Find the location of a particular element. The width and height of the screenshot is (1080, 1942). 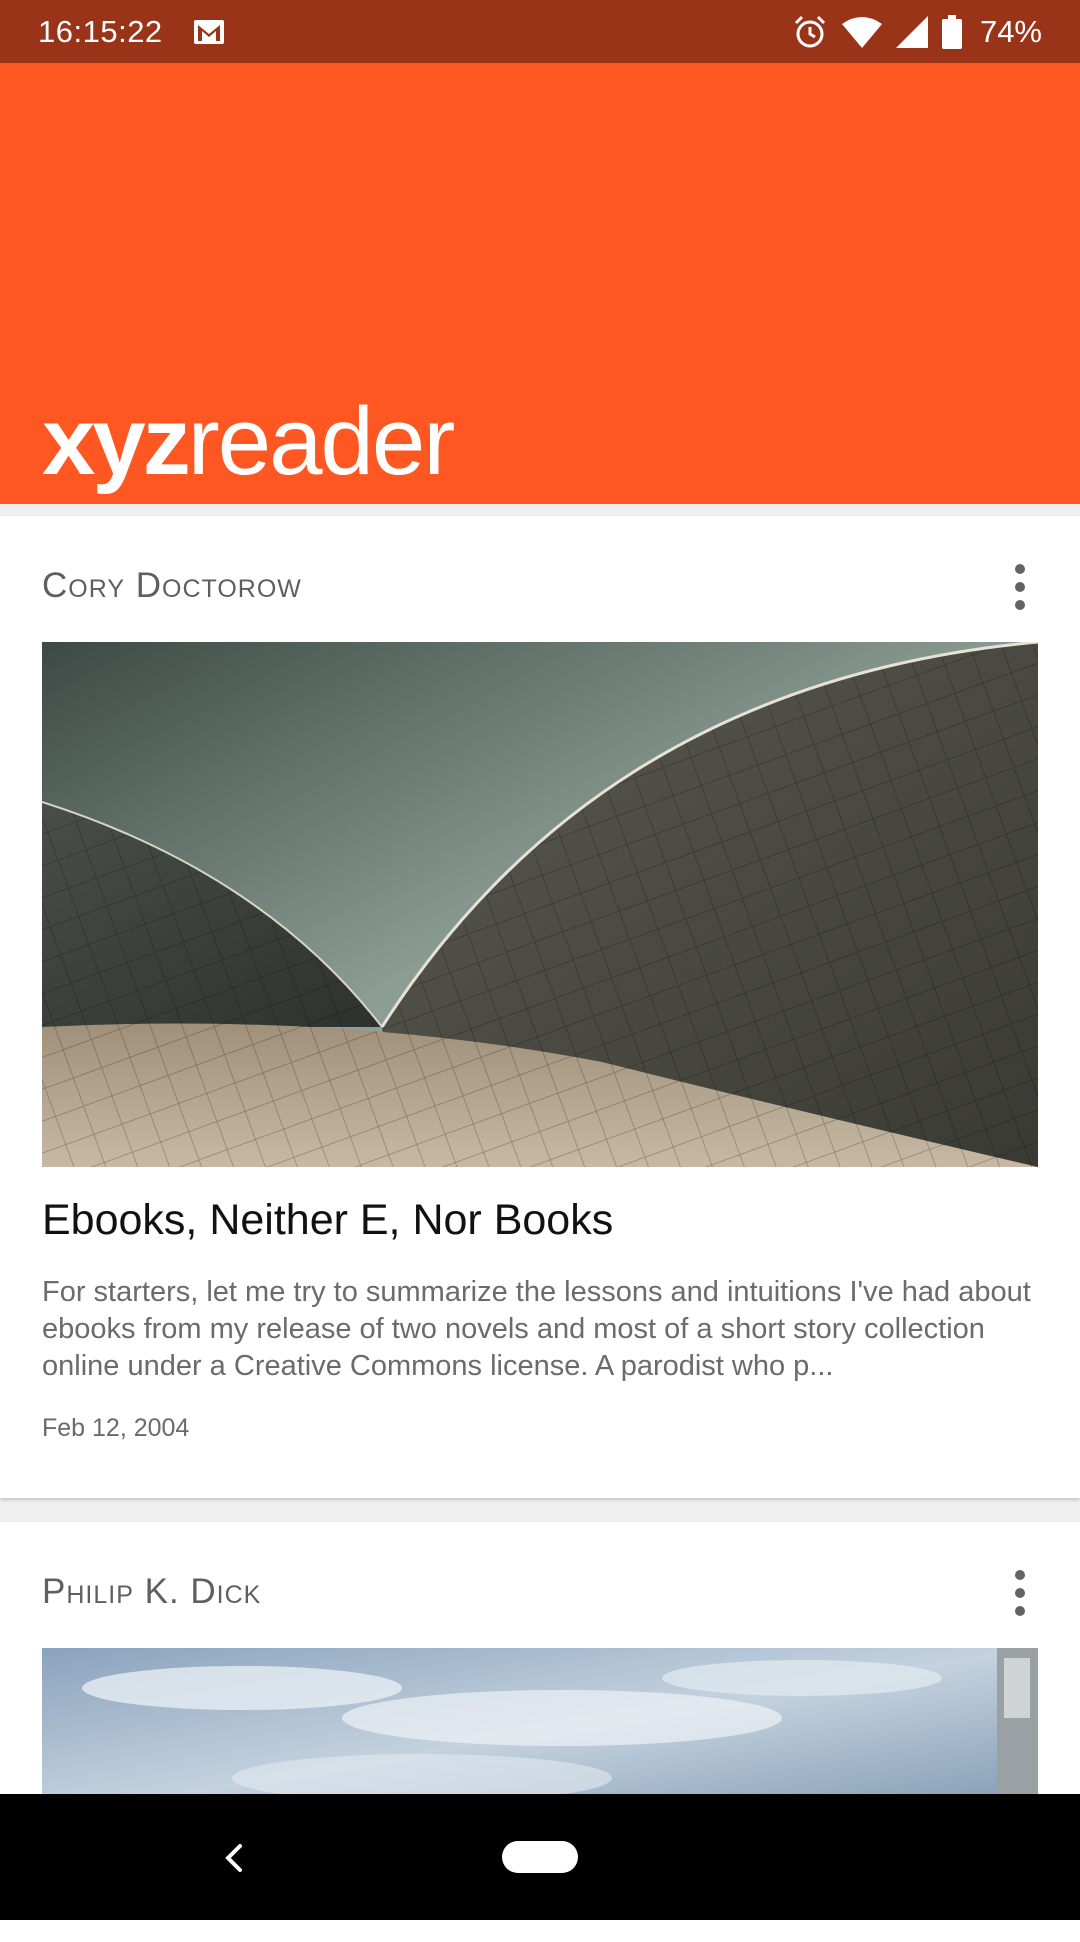

status-left: 16:15:22 is located at coordinates (112, 32).